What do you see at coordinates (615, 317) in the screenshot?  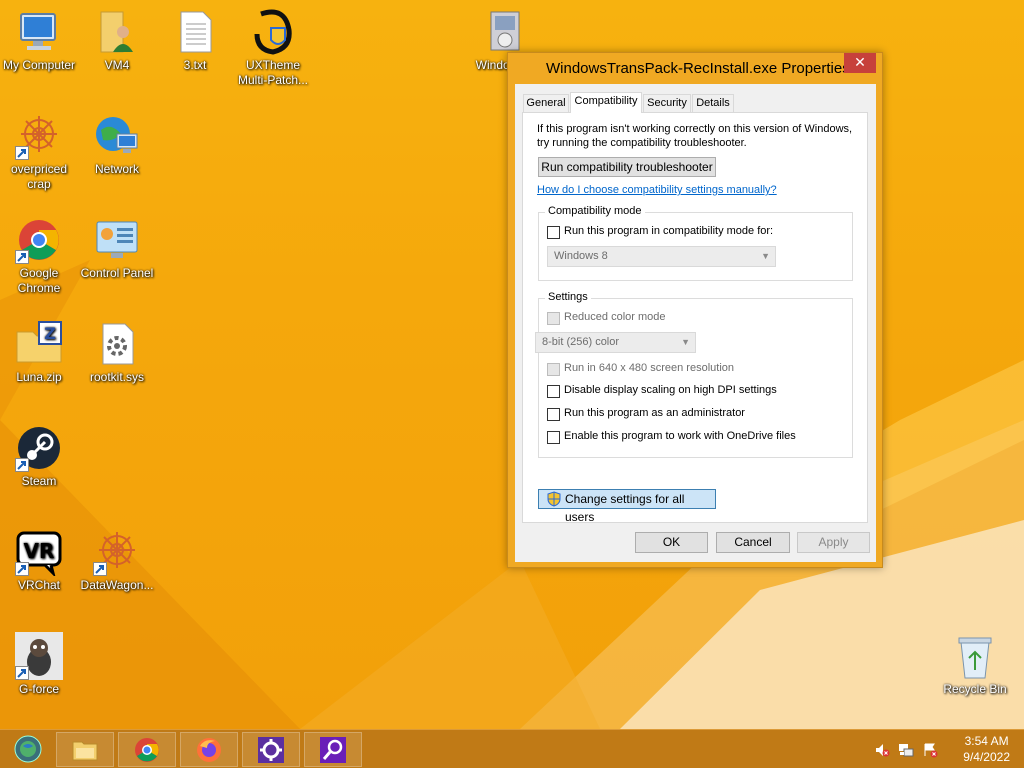 I see `reduced-color-label: Reduced color mode` at bounding box center [615, 317].